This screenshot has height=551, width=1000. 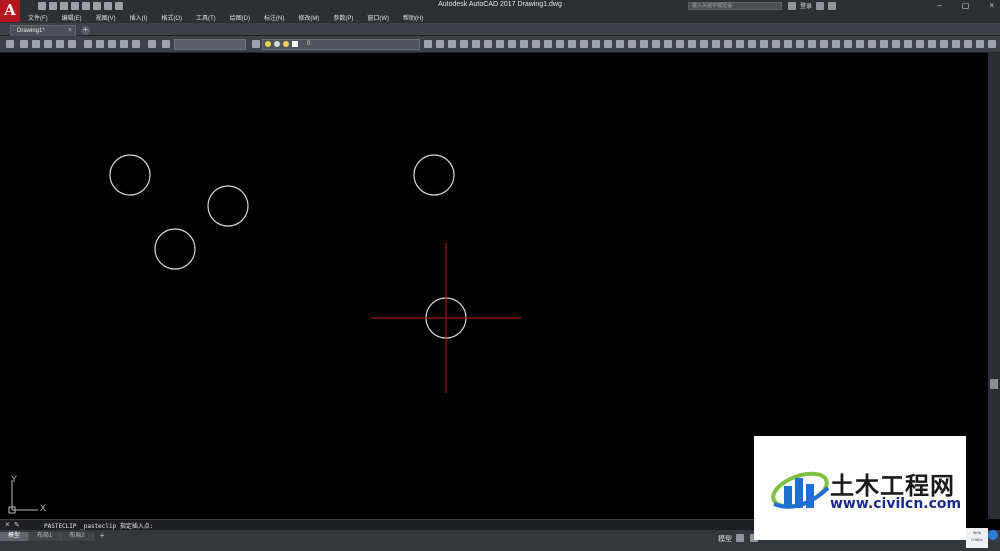 What do you see at coordinates (102, 536) in the screenshot?
I see `add-layout-button: +` at bounding box center [102, 536].